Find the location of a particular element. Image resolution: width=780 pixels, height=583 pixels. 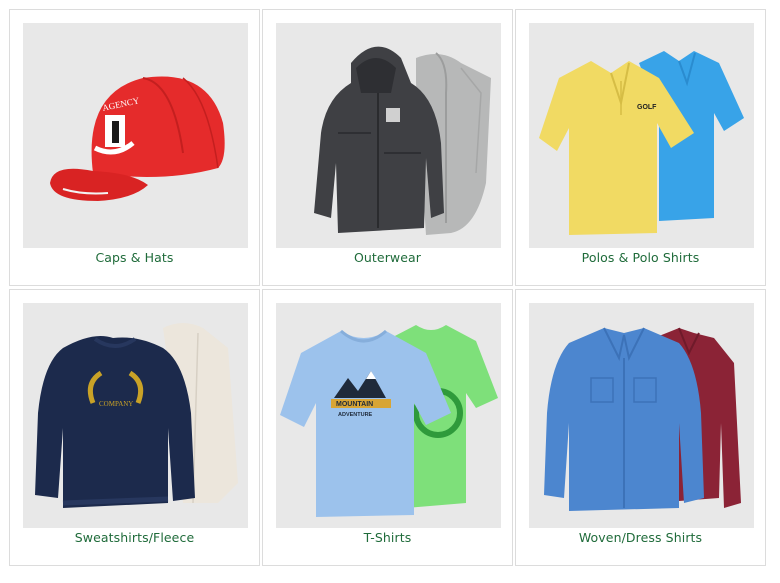

category-label: Outerwear is located at coordinates (387, 257).